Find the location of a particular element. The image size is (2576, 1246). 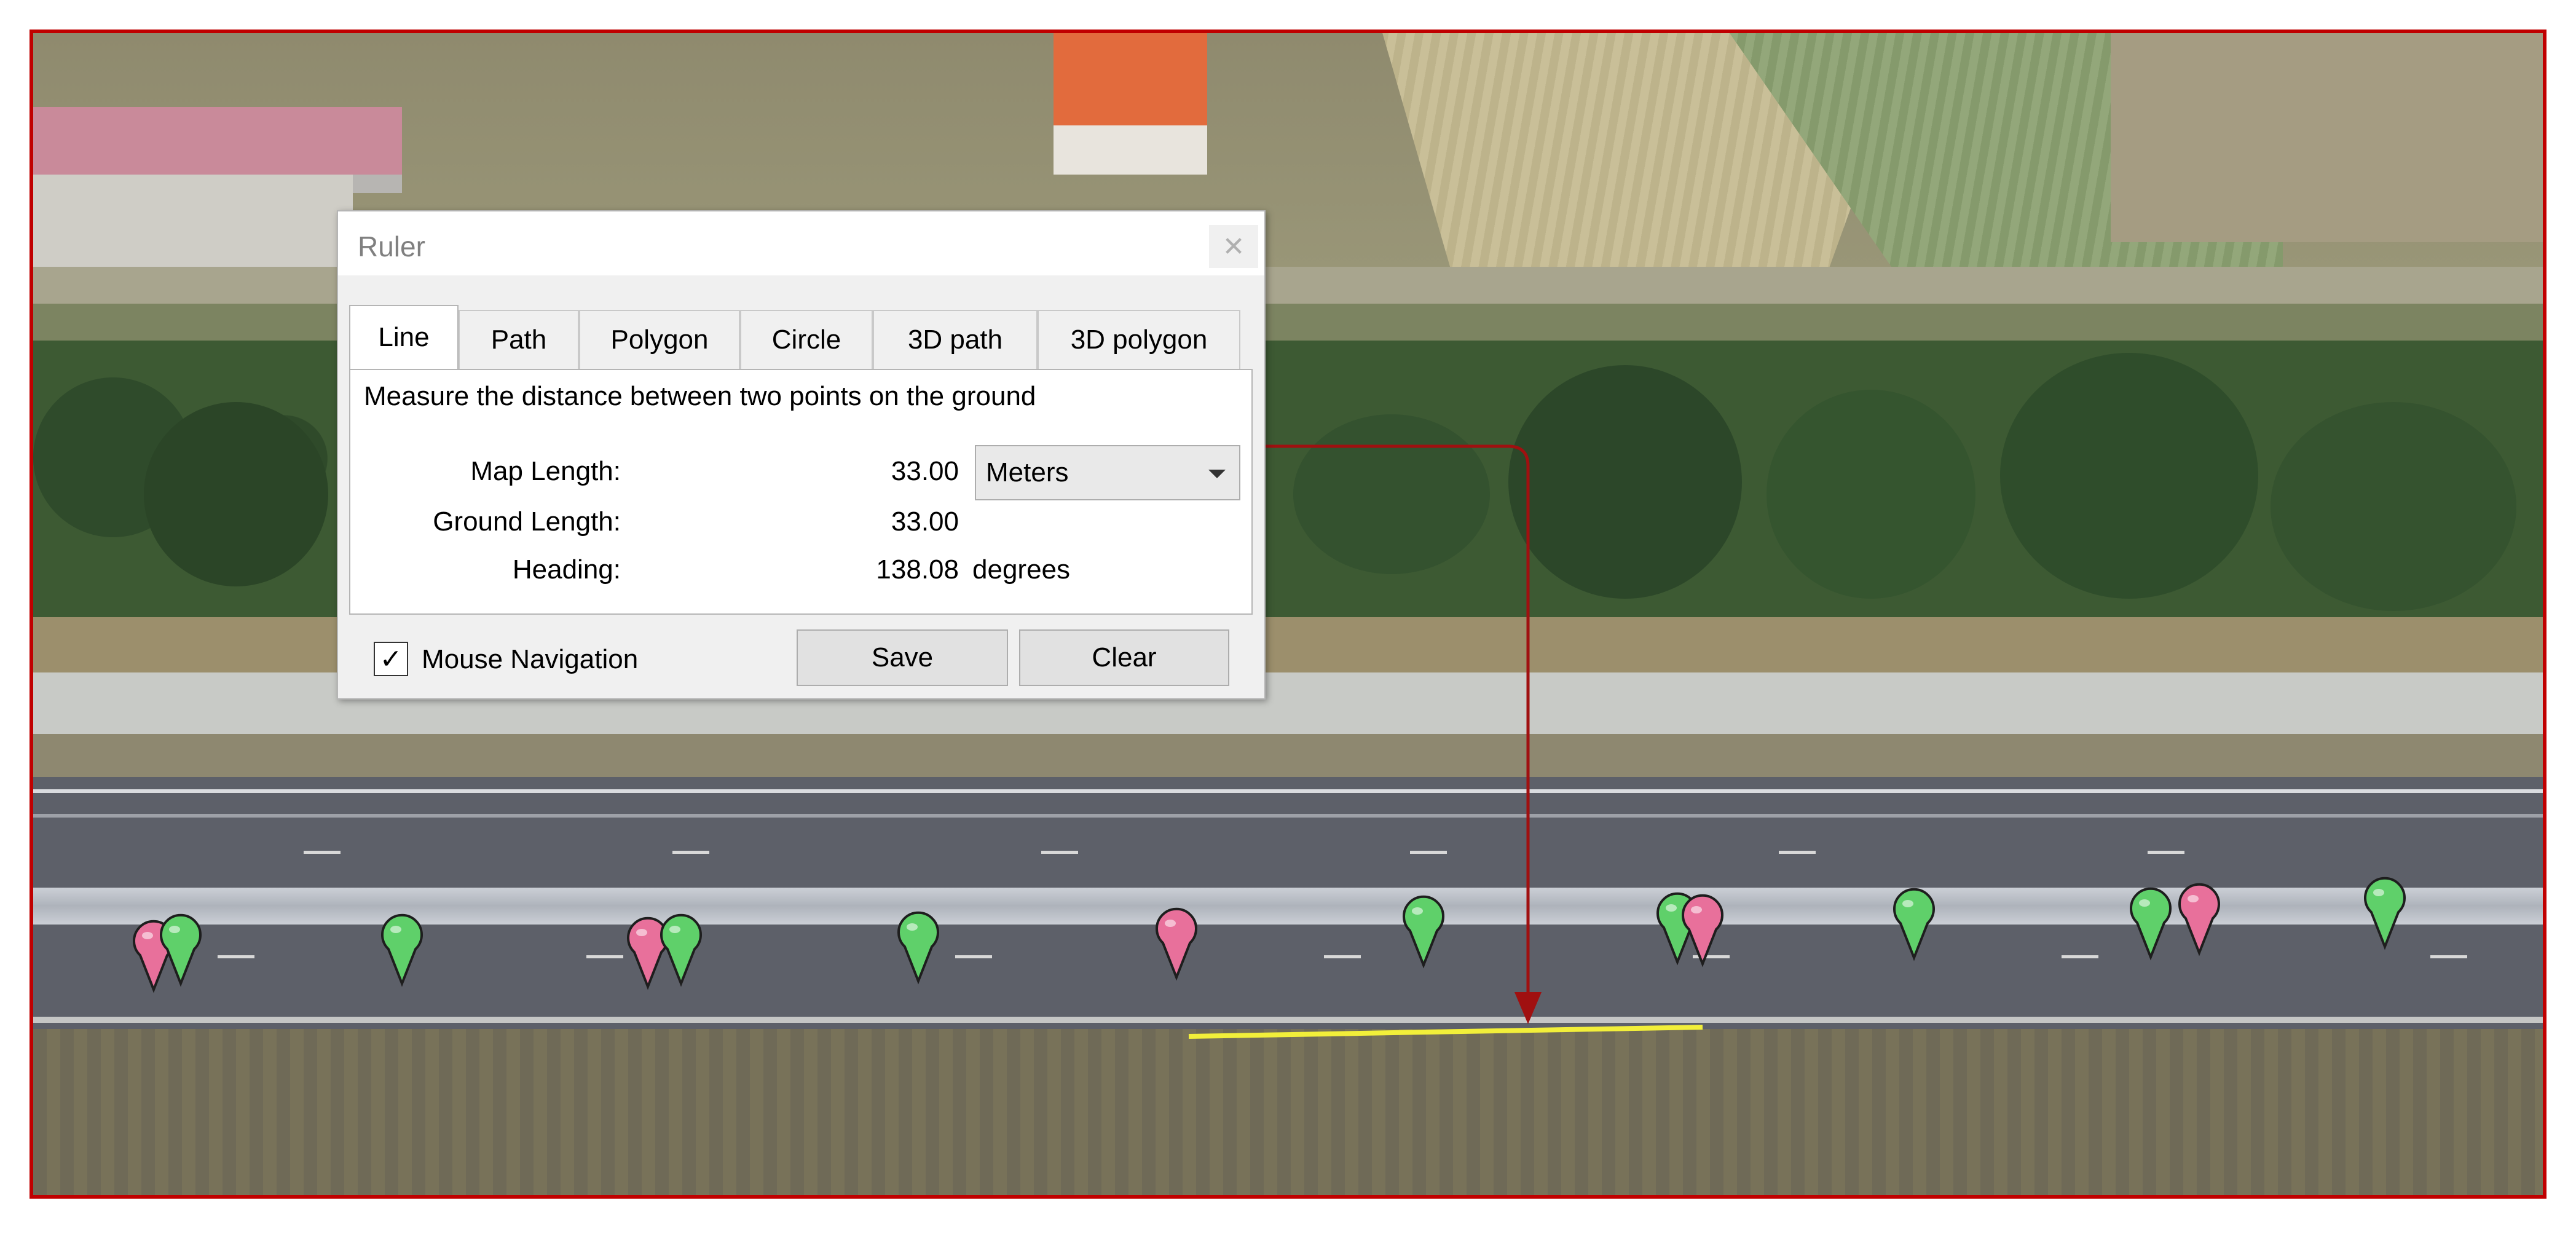

ground-length-value: 33.00 is located at coordinates (925, 522).